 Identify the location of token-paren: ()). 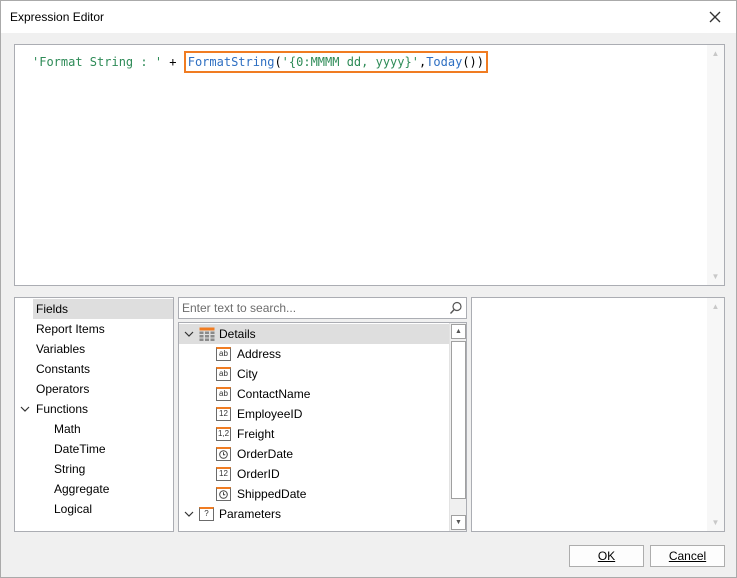
(473, 62).